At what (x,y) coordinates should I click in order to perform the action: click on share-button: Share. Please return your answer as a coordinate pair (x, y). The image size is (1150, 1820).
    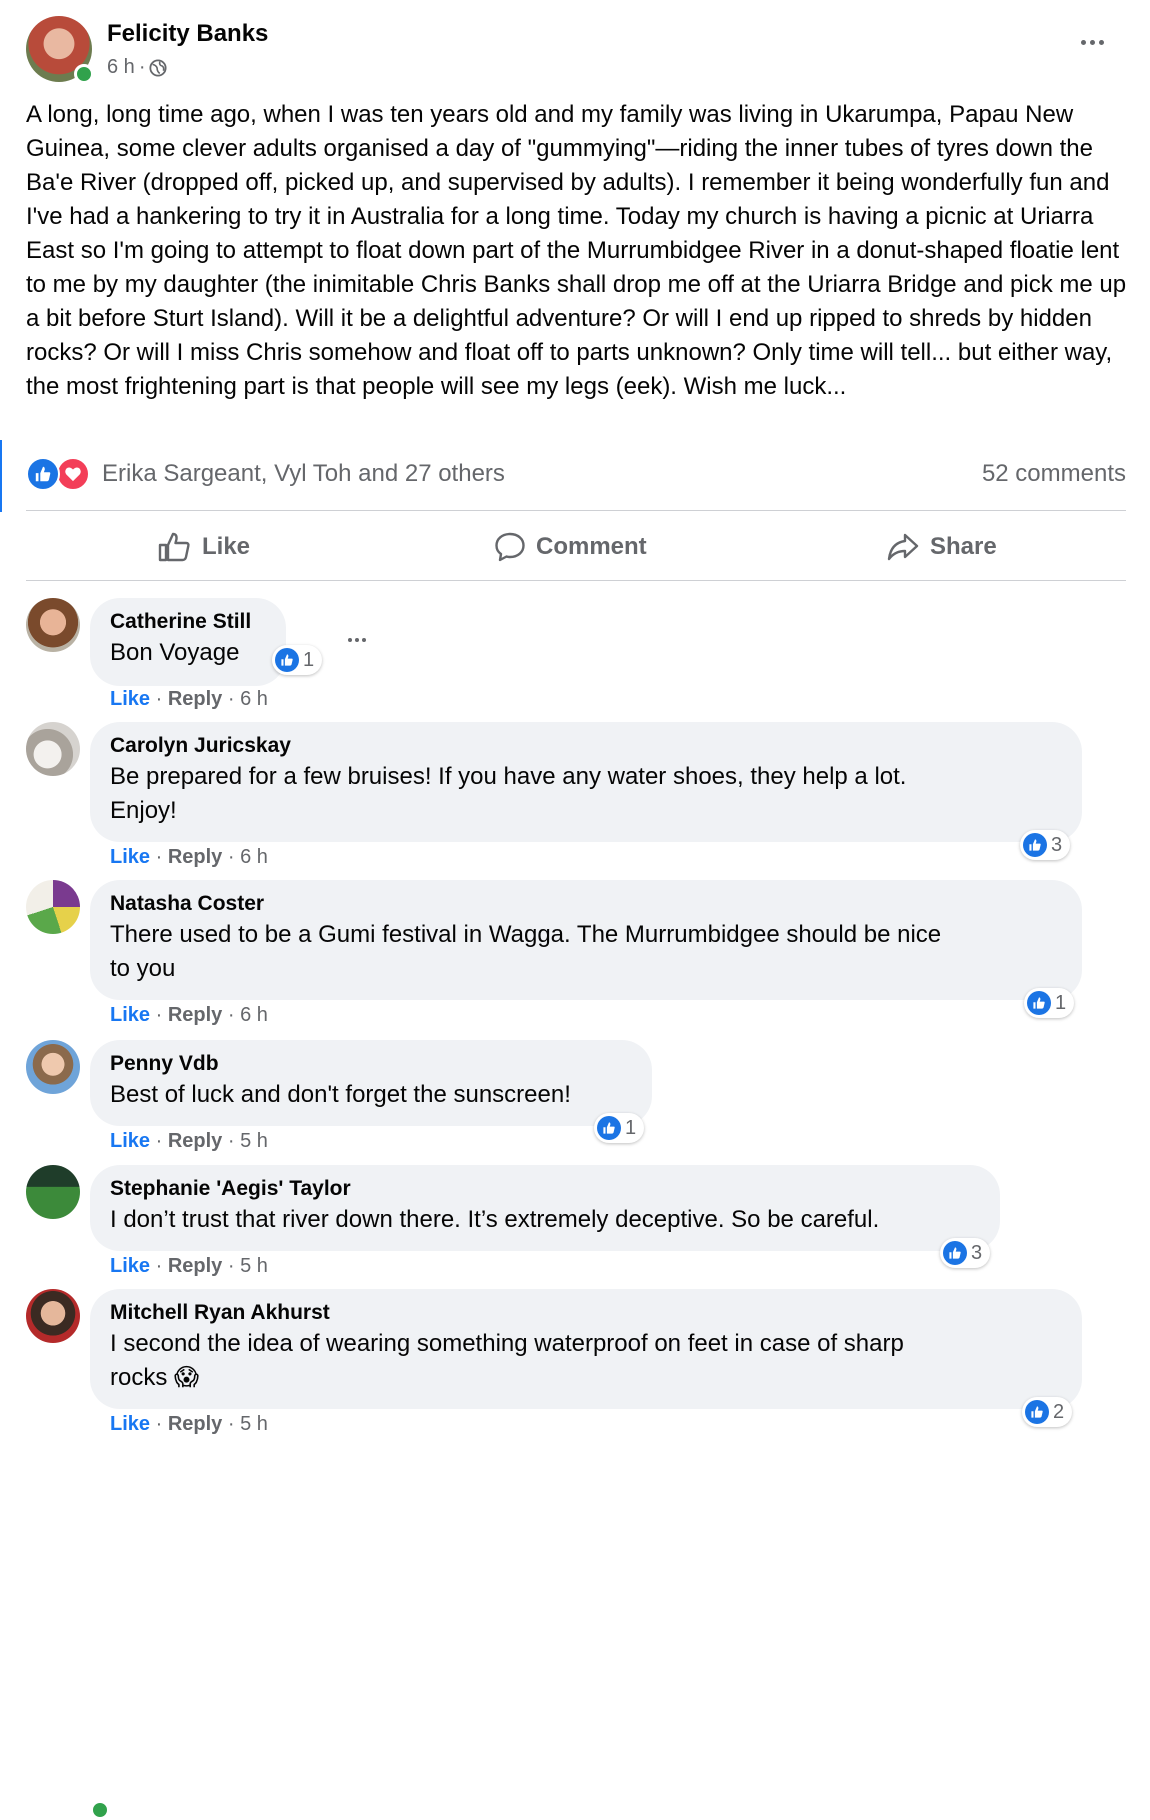
    Looking at the image, I should click on (941, 547).